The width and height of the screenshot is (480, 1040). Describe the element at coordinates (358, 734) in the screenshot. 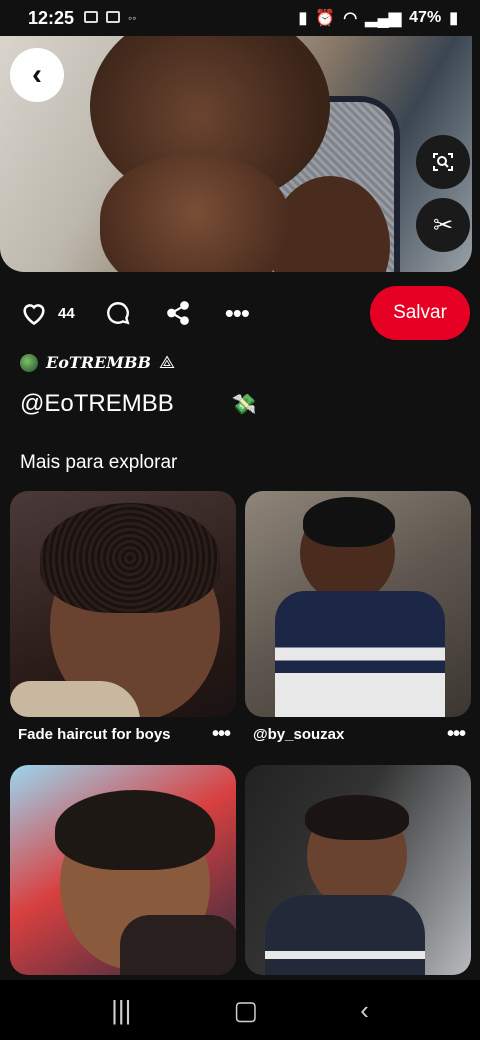

I see `pin-meta: @by_souzax •••` at that location.